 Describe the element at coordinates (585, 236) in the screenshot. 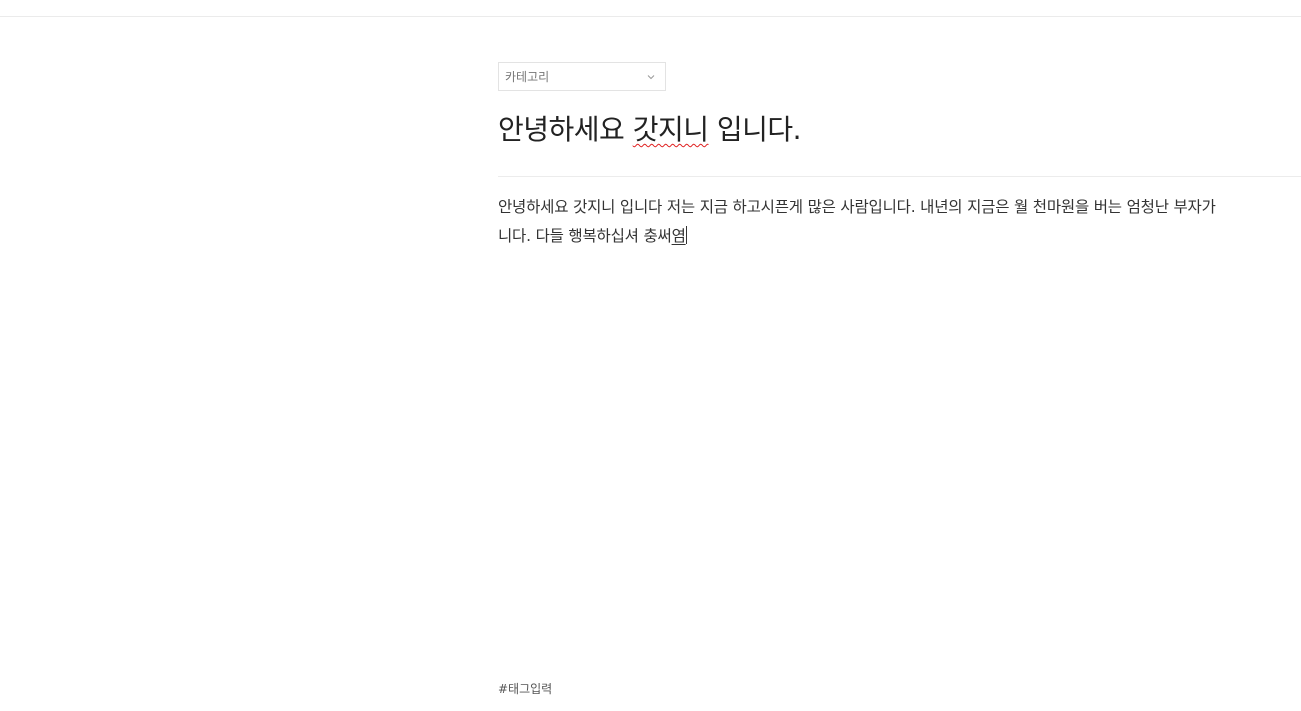

I see `body-line-text: 니다. 다들 행복하십셔 충써` at that location.